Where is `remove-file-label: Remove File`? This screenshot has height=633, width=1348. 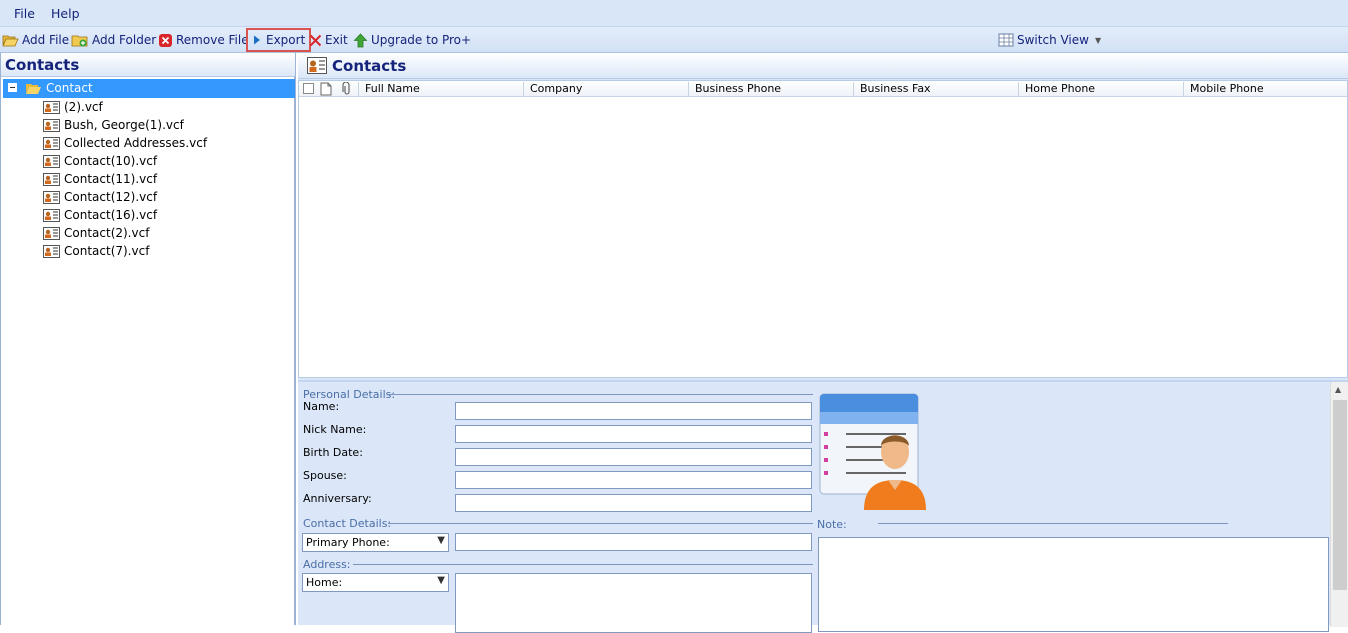 remove-file-label: Remove File is located at coordinates (212, 40).